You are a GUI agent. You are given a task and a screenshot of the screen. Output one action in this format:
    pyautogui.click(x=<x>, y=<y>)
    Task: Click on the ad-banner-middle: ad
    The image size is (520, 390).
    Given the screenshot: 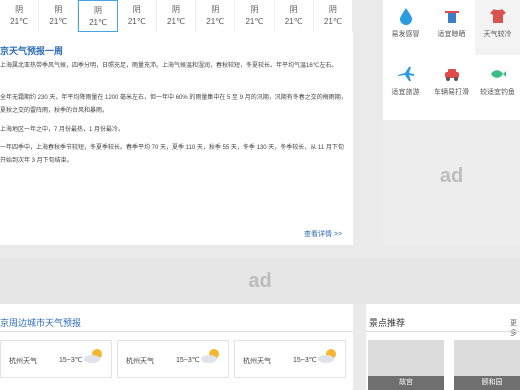 What is the action you would take?
    pyautogui.click(x=260, y=281)
    